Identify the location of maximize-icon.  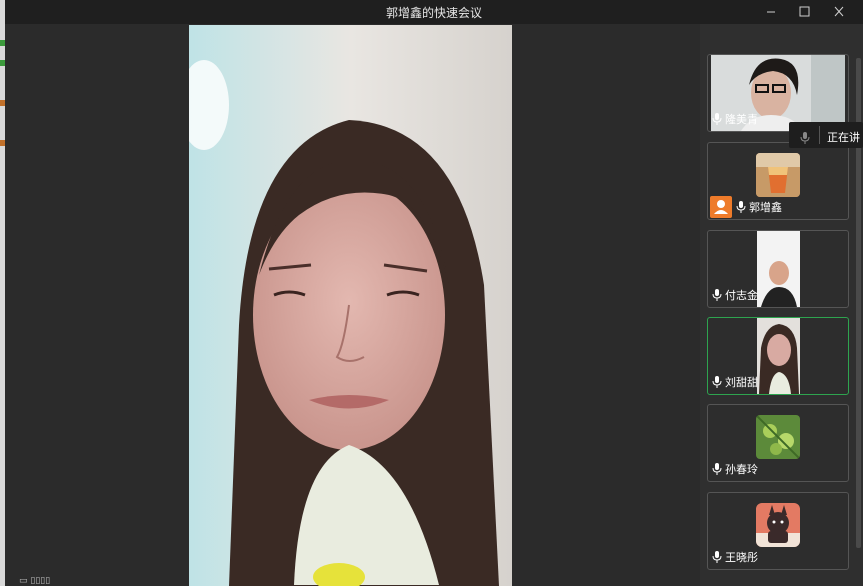
(804, 11).